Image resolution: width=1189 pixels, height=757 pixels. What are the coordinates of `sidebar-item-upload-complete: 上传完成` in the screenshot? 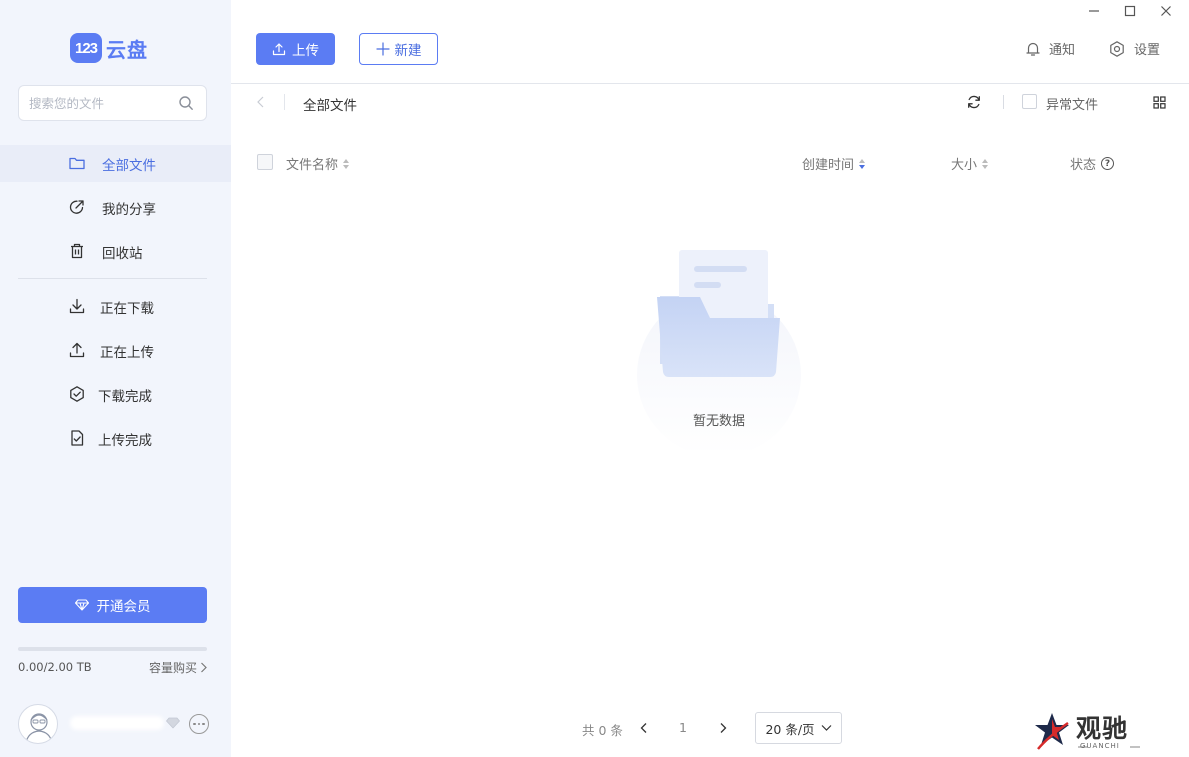 It's located at (115, 438).